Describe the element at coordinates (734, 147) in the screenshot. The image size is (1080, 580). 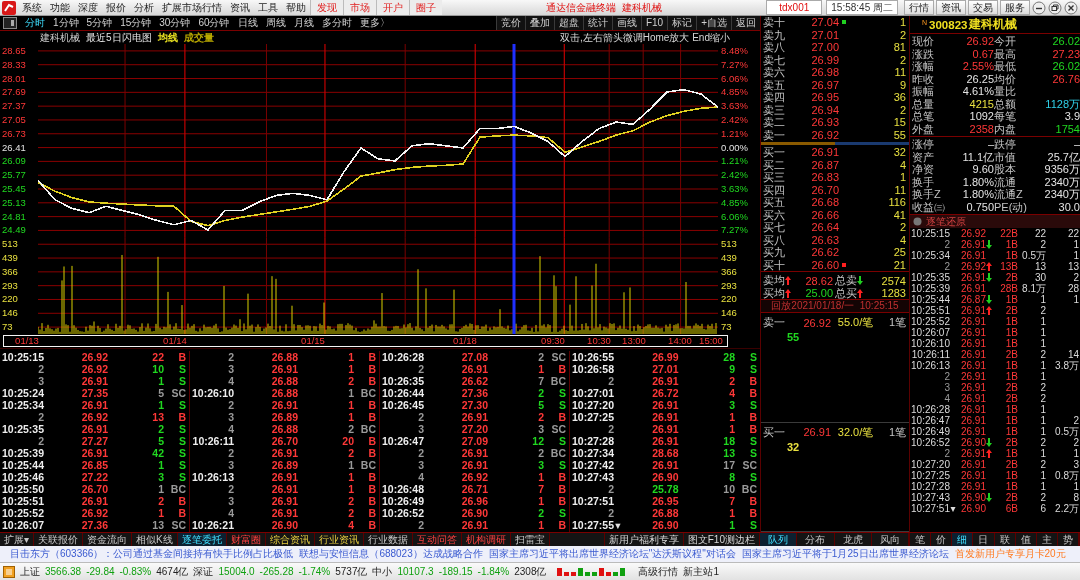
I see `percent-axis-label: 0.00%` at that location.